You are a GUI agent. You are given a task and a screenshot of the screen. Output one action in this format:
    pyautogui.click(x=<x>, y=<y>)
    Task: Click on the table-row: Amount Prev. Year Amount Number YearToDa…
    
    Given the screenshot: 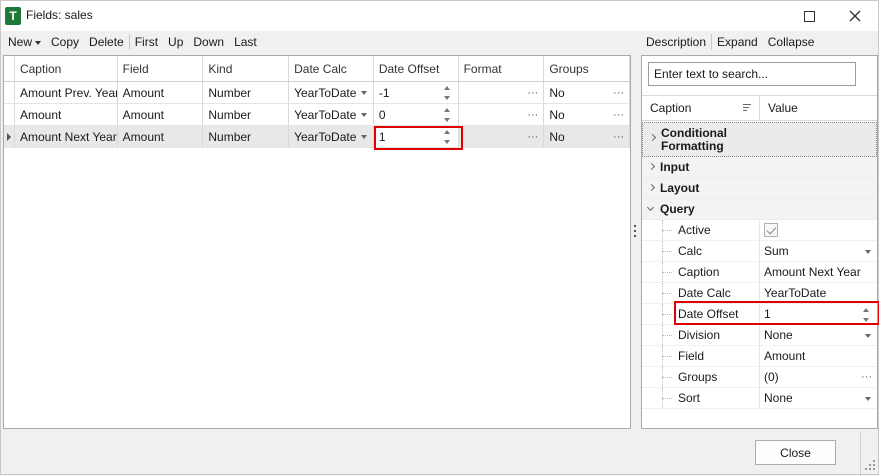 What is the action you would take?
    pyautogui.click(x=317, y=93)
    